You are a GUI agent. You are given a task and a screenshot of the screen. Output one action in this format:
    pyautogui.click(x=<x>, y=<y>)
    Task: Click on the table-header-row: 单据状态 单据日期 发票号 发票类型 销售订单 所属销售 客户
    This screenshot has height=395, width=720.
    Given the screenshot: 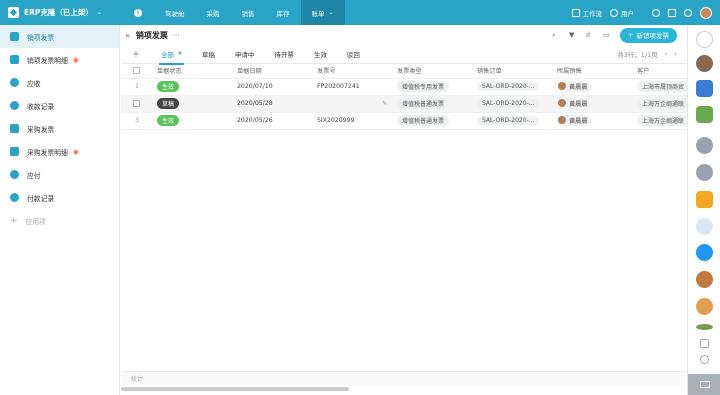 What is the action you would take?
    pyautogui.click(x=404, y=71)
    